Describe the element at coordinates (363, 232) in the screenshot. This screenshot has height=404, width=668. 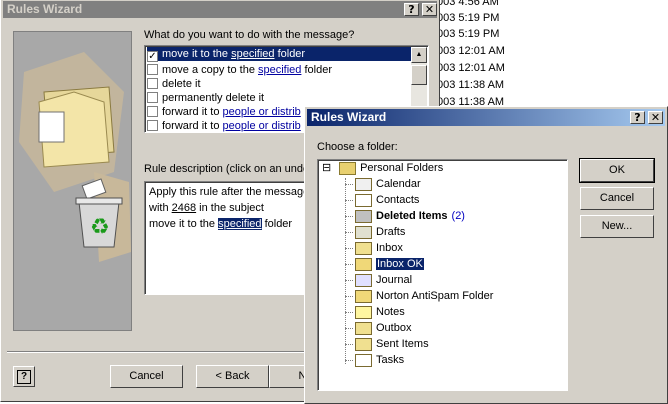
I see `drafts-icon` at that location.